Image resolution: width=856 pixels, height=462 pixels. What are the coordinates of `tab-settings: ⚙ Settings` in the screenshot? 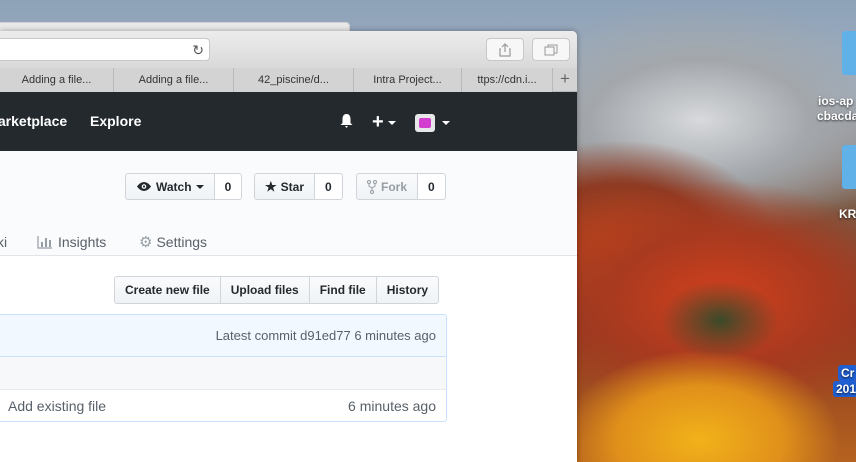 It's located at (173, 242).